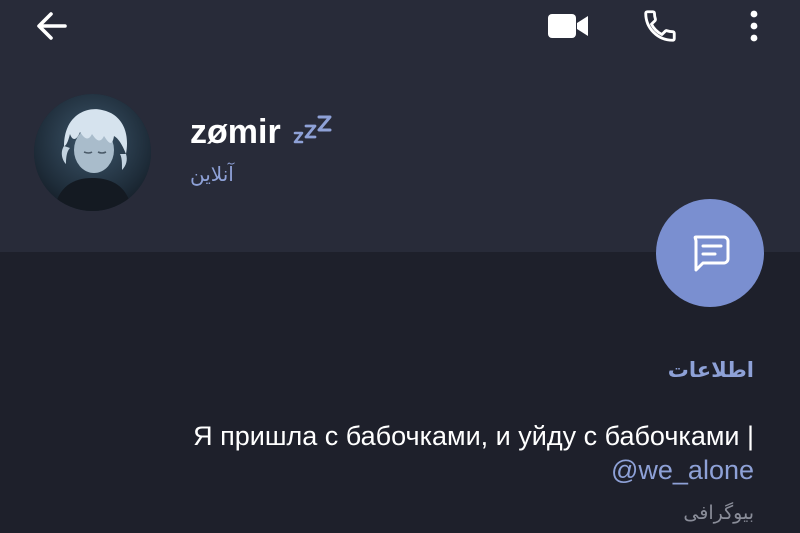  I want to click on more-options-button, so click(754, 26).